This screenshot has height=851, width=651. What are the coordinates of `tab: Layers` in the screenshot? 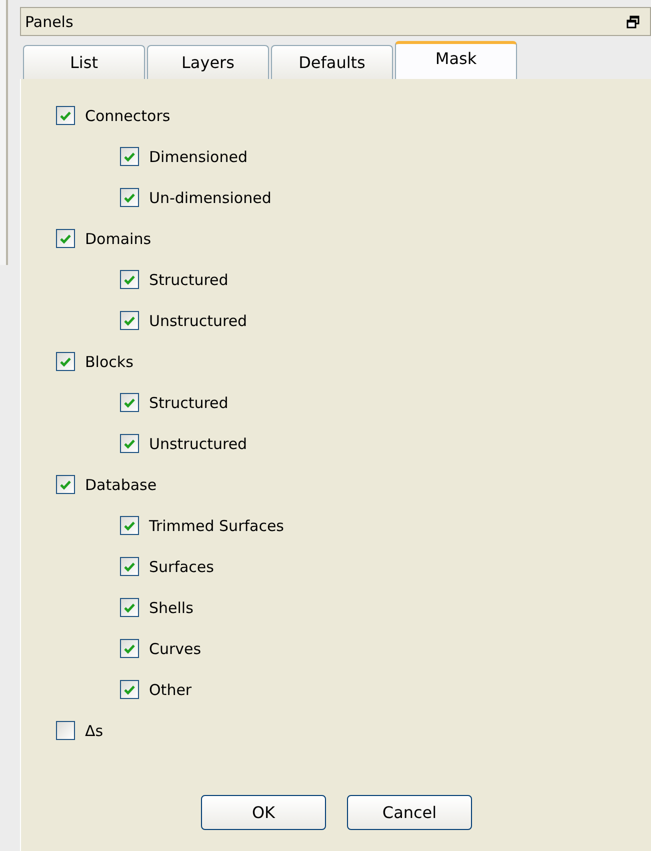 It's located at (208, 62).